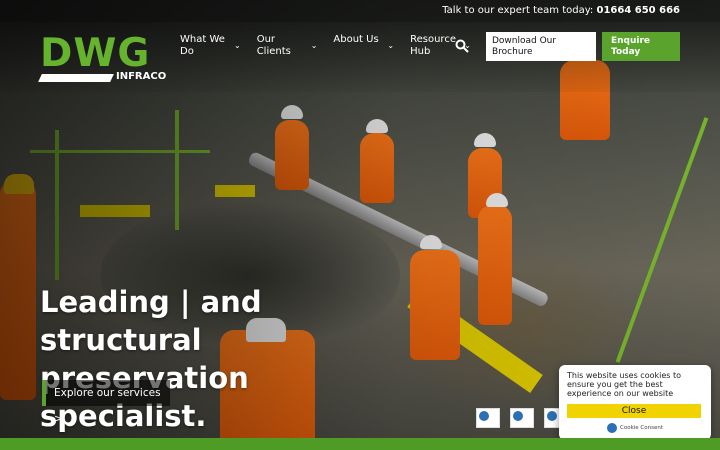 The height and width of the screenshot is (450, 720). I want to click on nav-label: About Us, so click(356, 39).